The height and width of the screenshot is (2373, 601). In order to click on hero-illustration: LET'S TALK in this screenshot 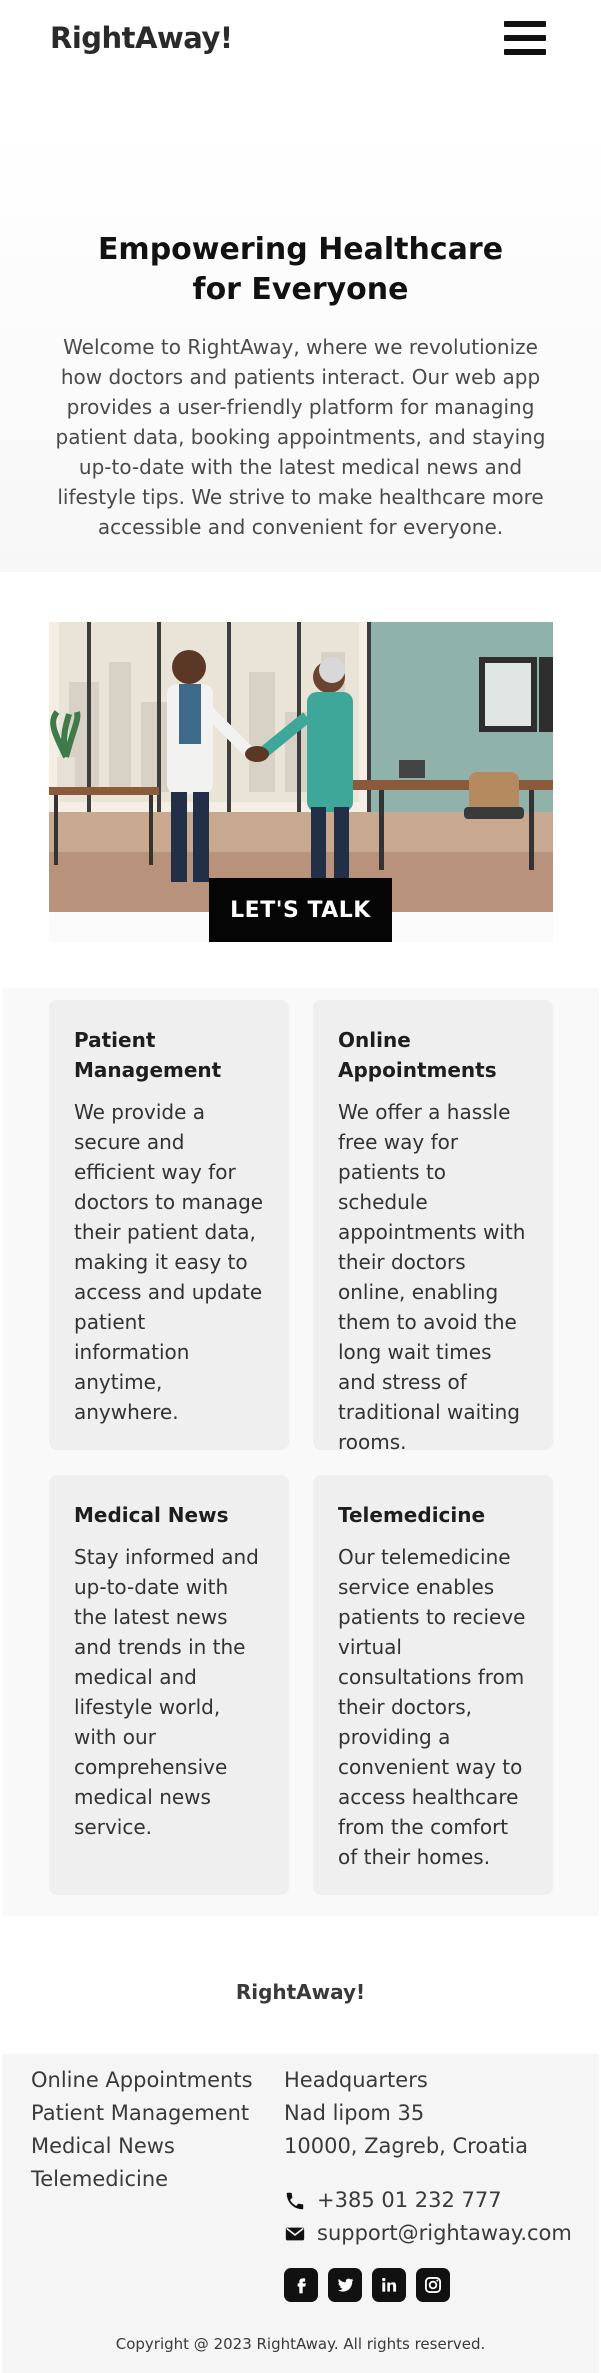, I will do `click(301, 782)`.